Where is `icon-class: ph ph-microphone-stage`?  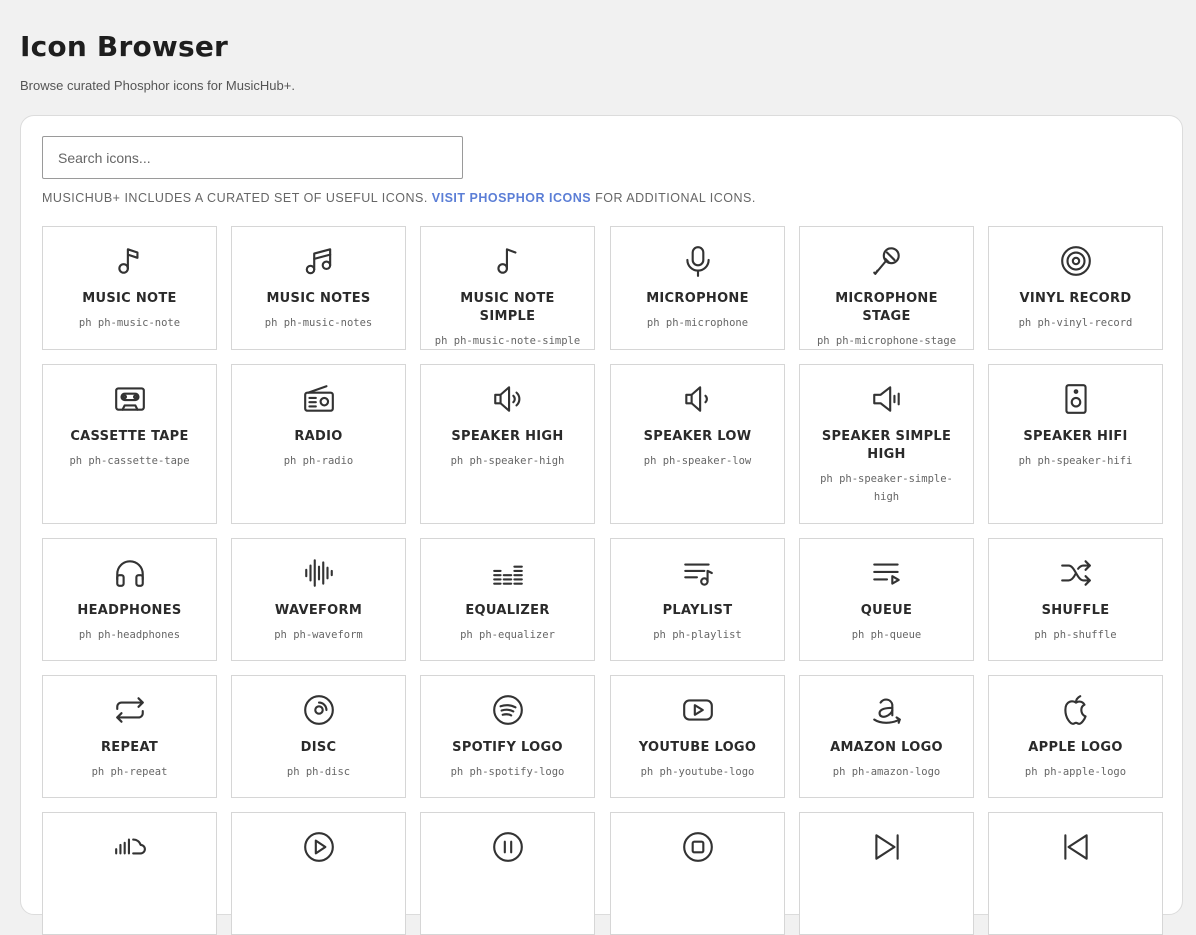 icon-class: ph ph-microphone-stage is located at coordinates (886, 341).